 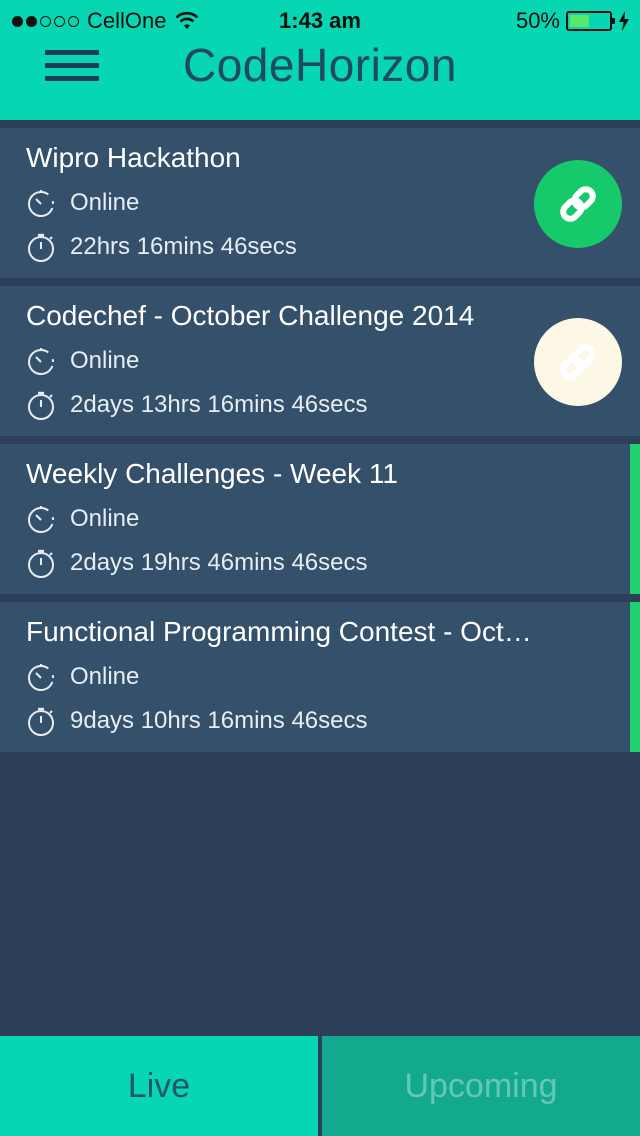 I want to click on contest-time-row: 2days 13hrs 16mins 46secs, so click(x=197, y=405).